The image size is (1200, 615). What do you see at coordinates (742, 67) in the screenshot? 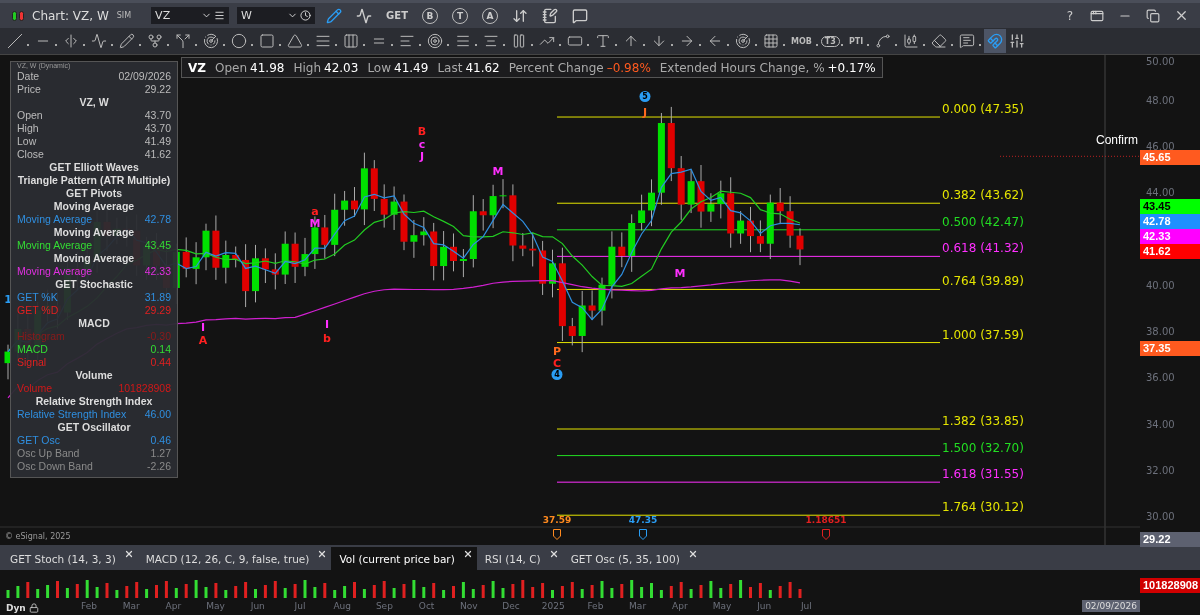
I see `quote-label: Extended Hours Change, %` at bounding box center [742, 67].